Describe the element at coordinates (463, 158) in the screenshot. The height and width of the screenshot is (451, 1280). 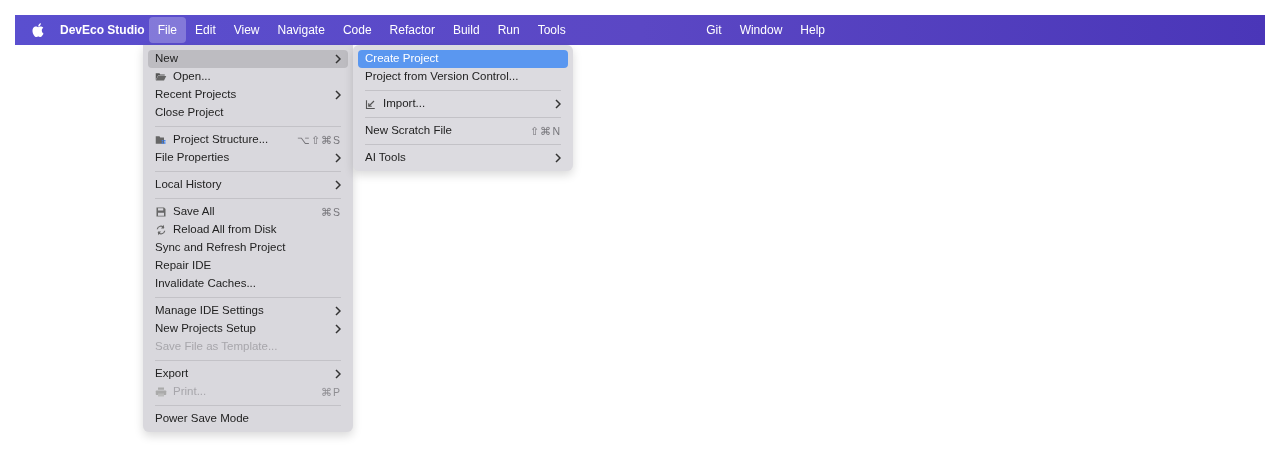
I see `menu-item: AI Tools` at that location.